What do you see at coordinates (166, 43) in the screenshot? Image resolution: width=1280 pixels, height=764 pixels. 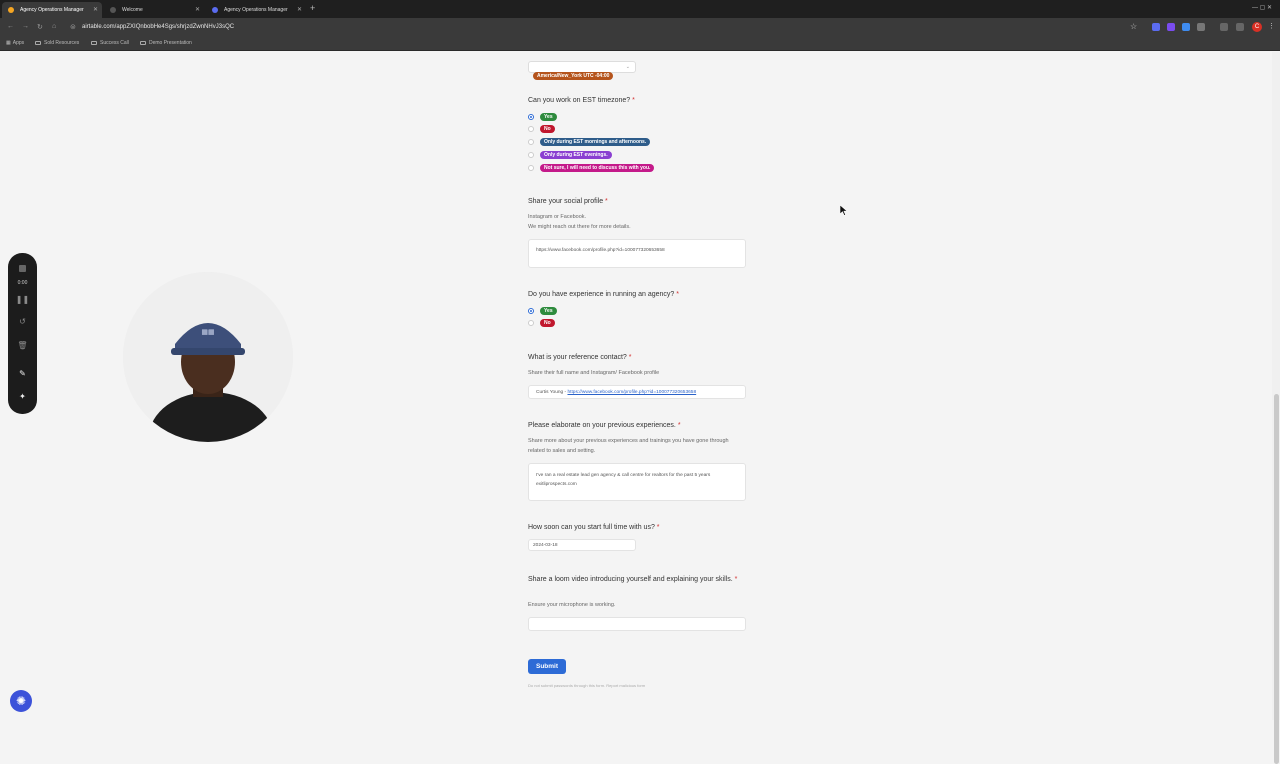 I see `bookmark-folder: Demo Presentation` at bounding box center [166, 43].